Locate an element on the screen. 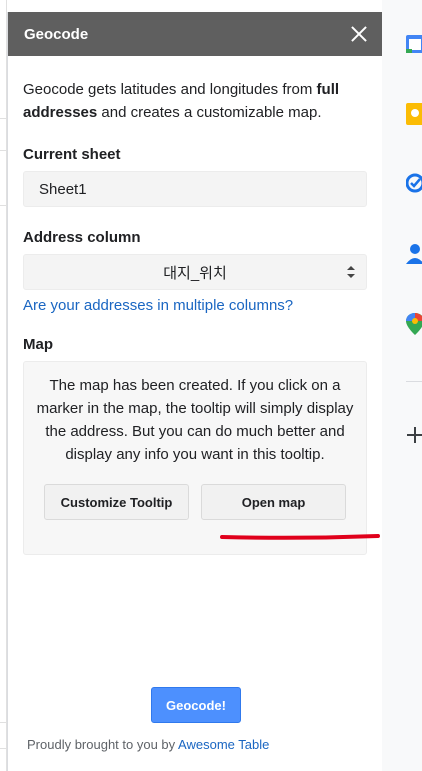  map-label: Map is located at coordinates (38, 344).